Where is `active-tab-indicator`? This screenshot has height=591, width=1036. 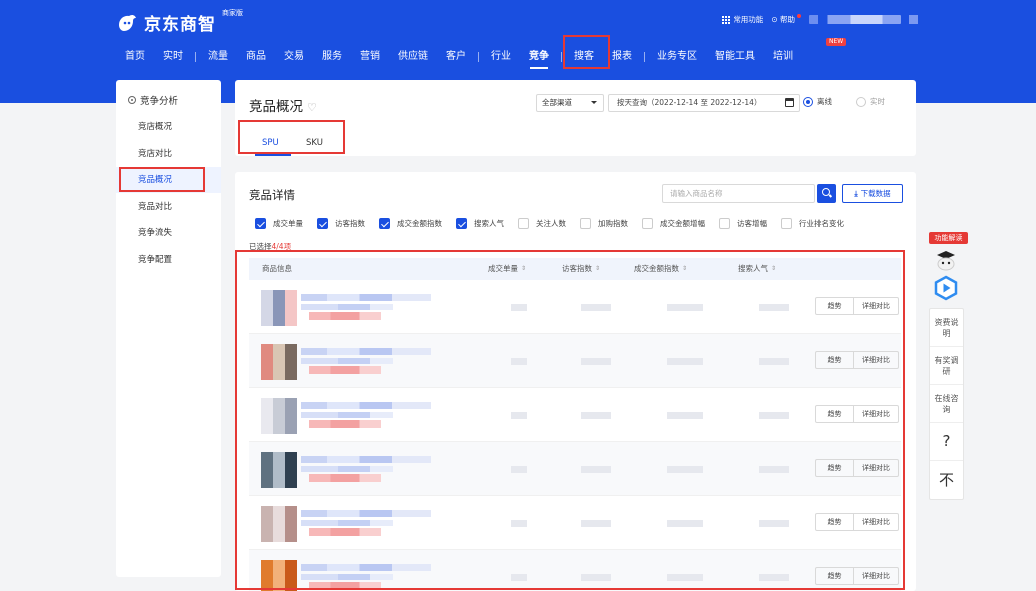
active-tab-indicator is located at coordinates (273, 155).